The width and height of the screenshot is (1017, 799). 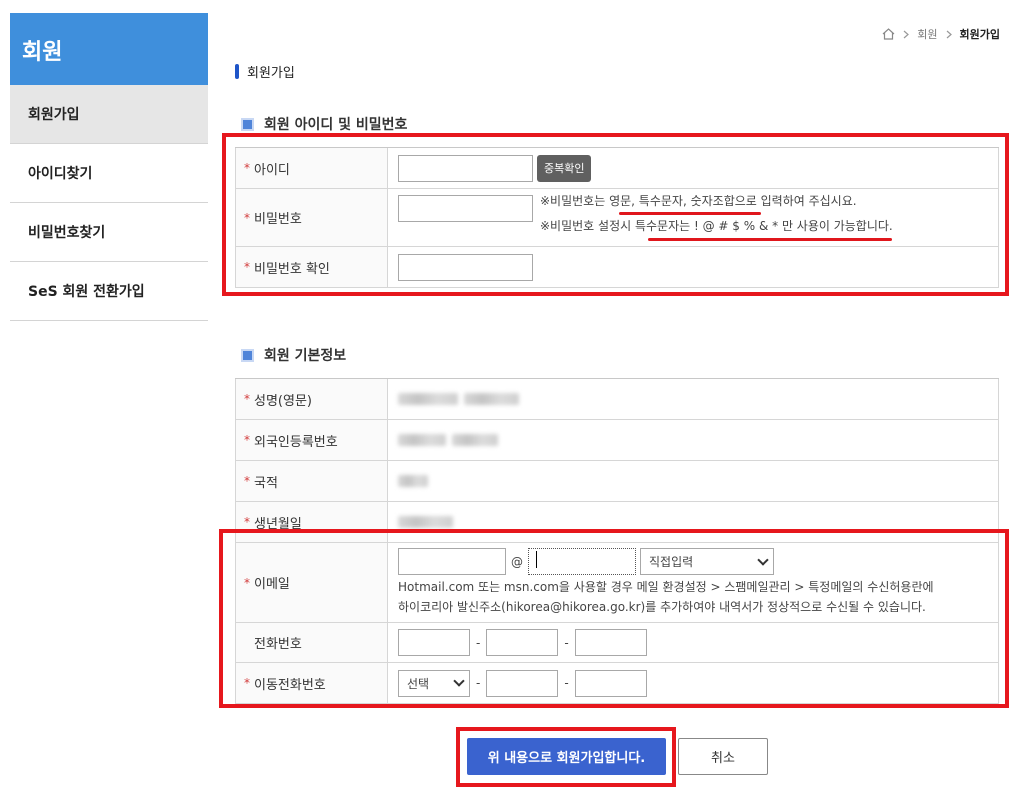 What do you see at coordinates (336, 125) in the screenshot?
I see `section-account-title-text: 회원 아이디 및 비밀번호` at bounding box center [336, 125].